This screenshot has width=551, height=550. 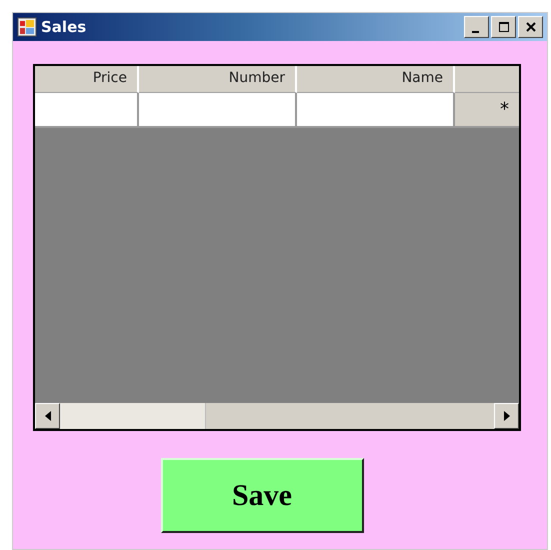 I want to click on scroll-right-button, so click(x=506, y=416).